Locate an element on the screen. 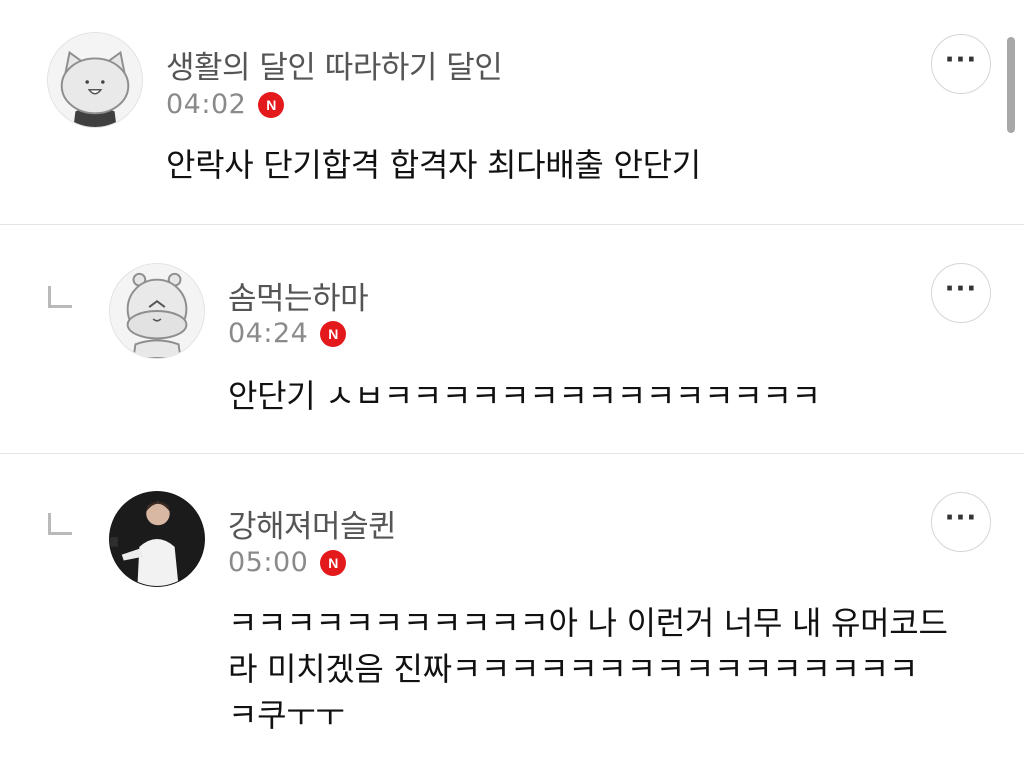 This screenshot has height=780, width=1024. profile-photo-icon is located at coordinates (157, 539).